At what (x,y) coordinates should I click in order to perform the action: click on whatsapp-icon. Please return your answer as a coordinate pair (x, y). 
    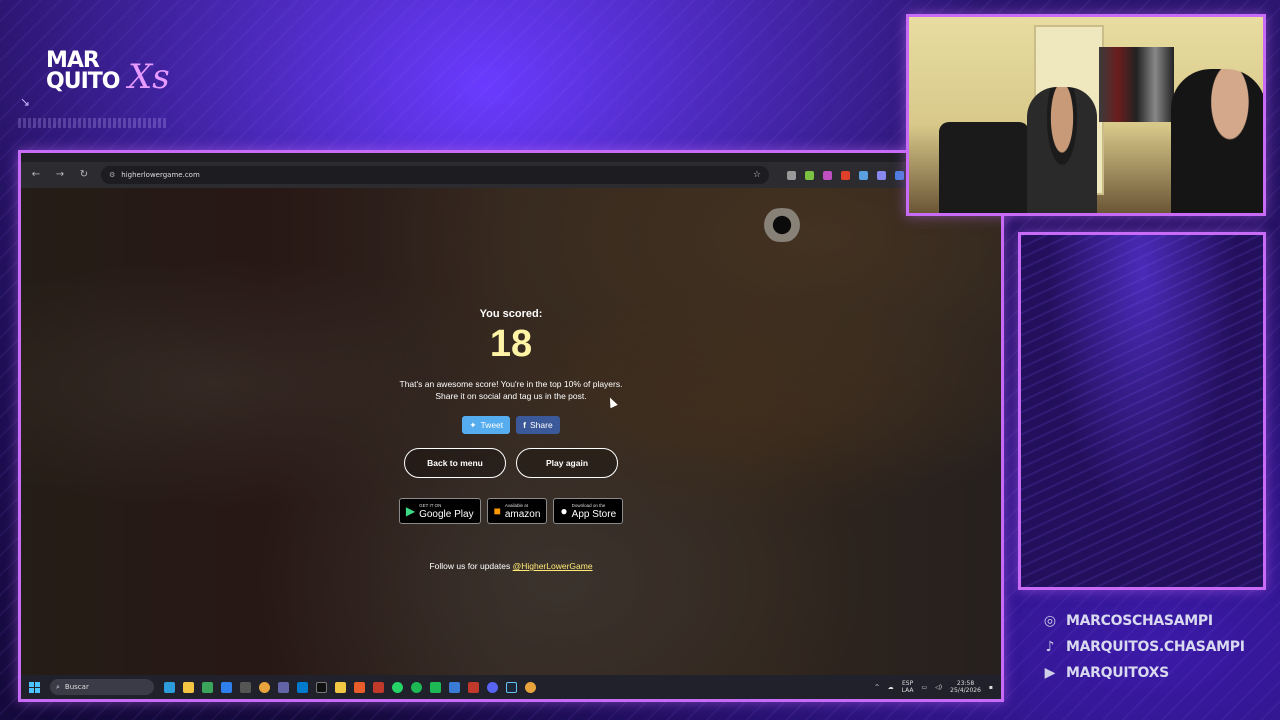
    Looking at the image, I should click on (397, 687).